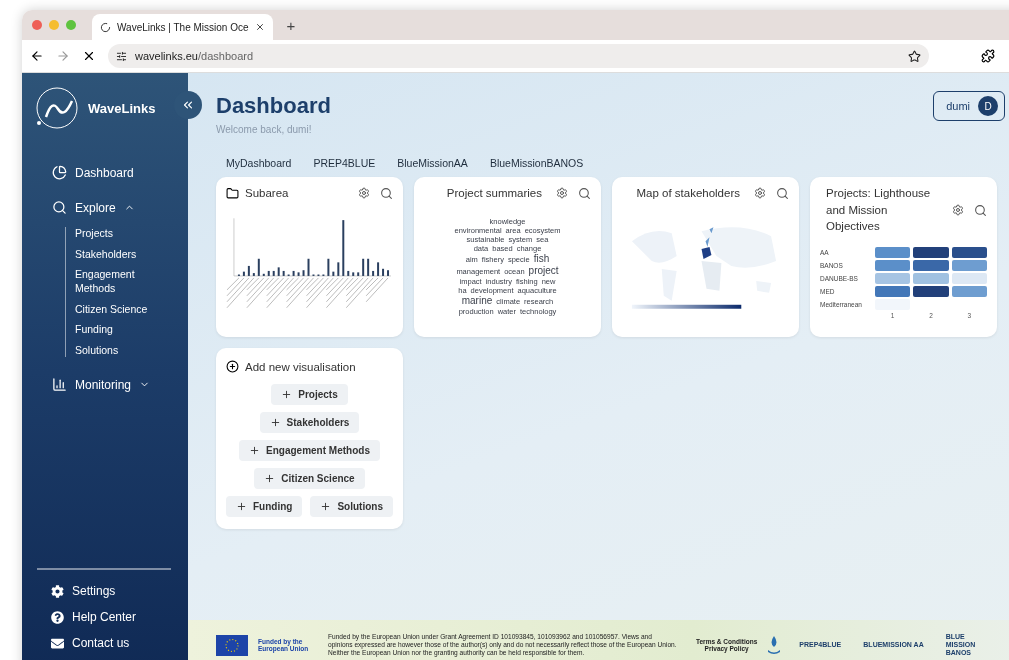 This screenshot has height=660, width=1009. I want to click on welcome-text: Welcome back, dumi!, so click(264, 129).